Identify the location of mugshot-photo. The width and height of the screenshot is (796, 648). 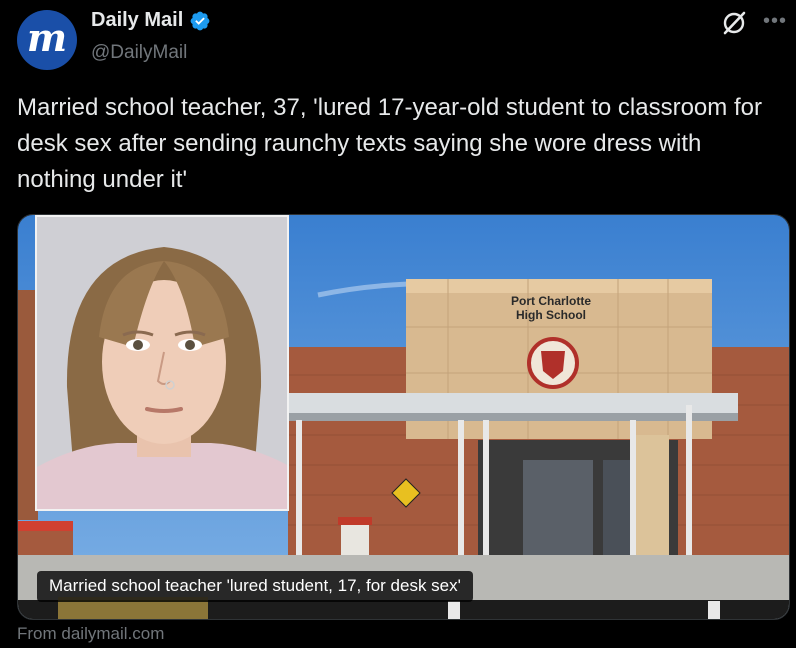
(162, 363).